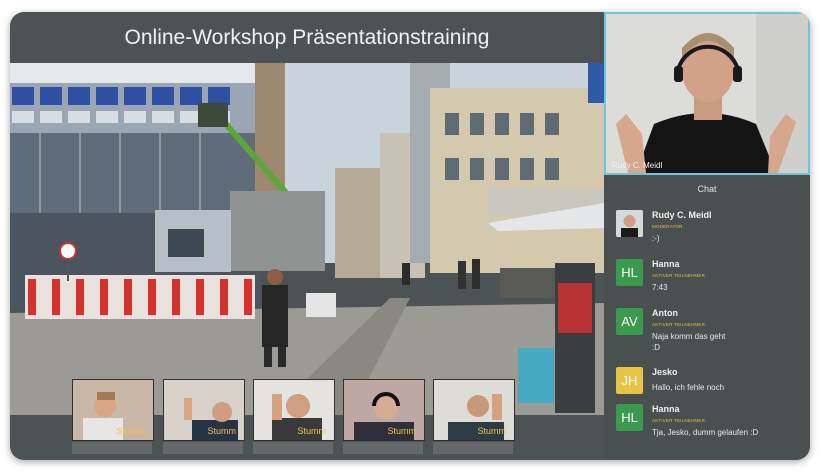 The height and width of the screenshot is (472, 822). What do you see at coordinates (711, 232) in the screenshot?
I see `chat-message: Rudy C. Meidl MODERATOR :-)` at bounding box center [711, 232].